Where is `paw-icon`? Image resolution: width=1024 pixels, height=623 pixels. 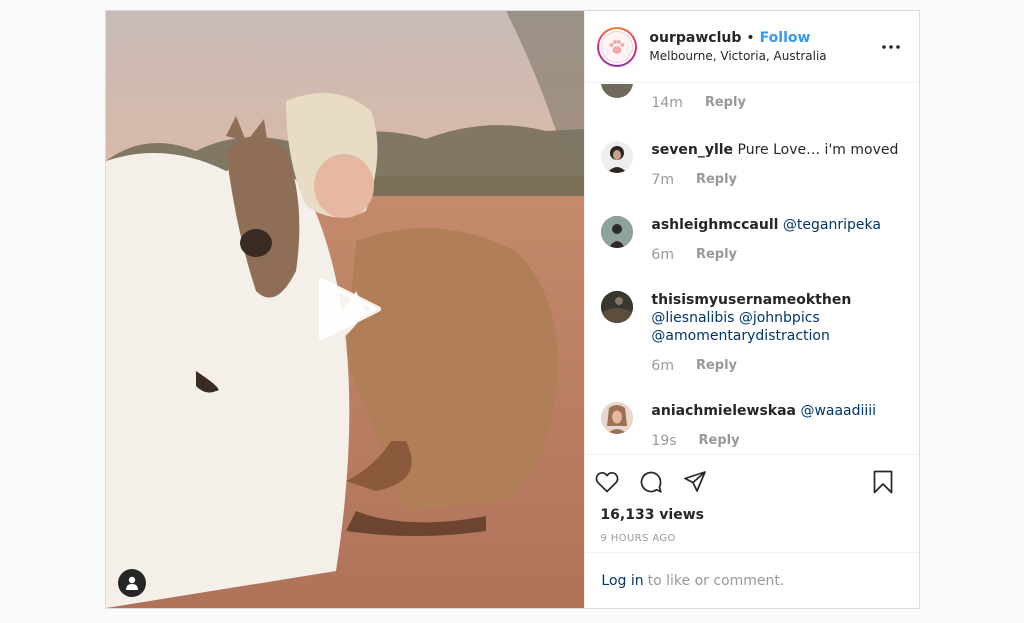
paw-icon is located at coordinates (617, 46).